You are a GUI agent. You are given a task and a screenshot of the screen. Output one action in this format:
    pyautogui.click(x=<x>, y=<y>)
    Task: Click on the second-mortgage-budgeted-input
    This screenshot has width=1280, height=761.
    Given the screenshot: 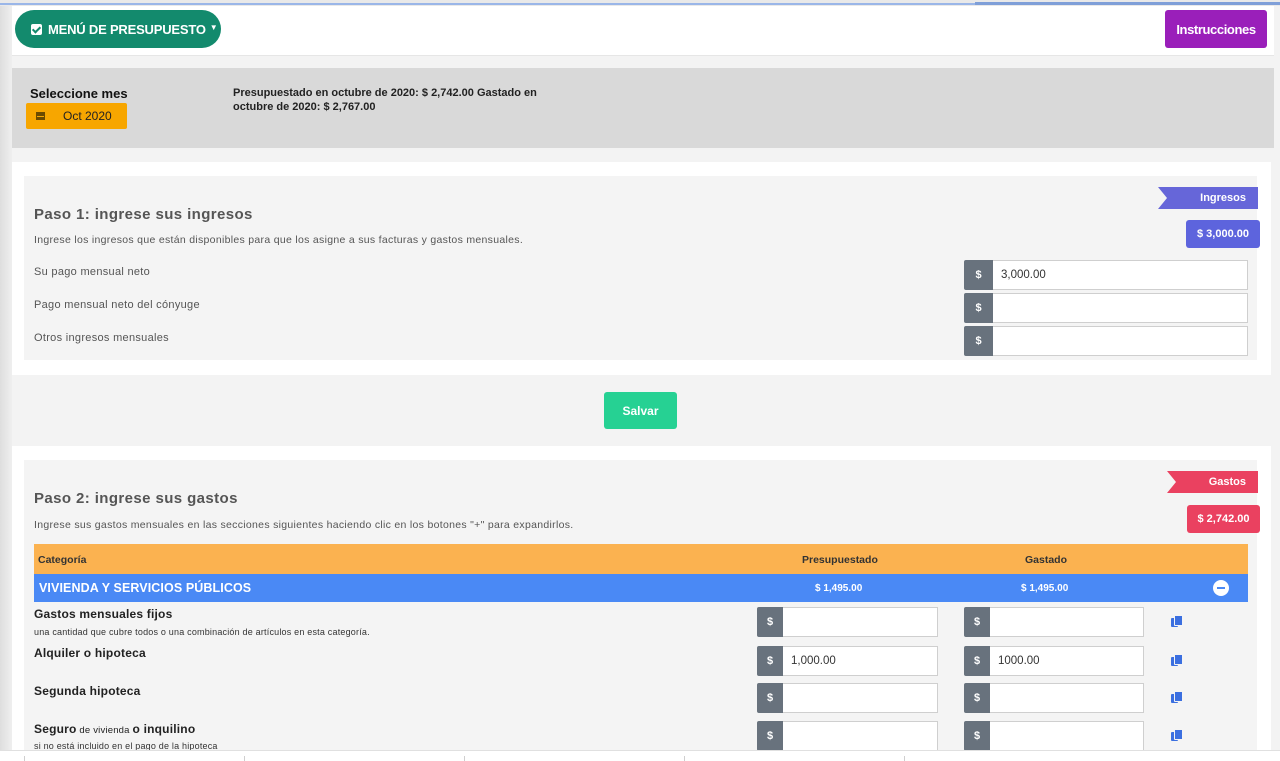 What is the action you would take?
    pyautogui.click(x=860, y=698)
    